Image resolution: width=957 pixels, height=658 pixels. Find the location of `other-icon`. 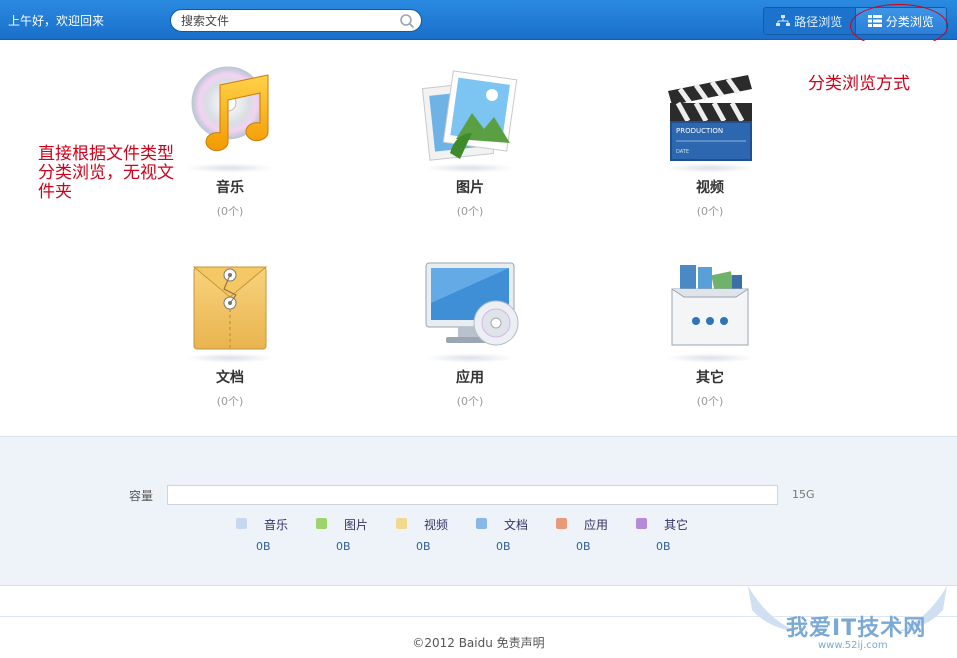

other-icon is located at coordinates (710, 305).